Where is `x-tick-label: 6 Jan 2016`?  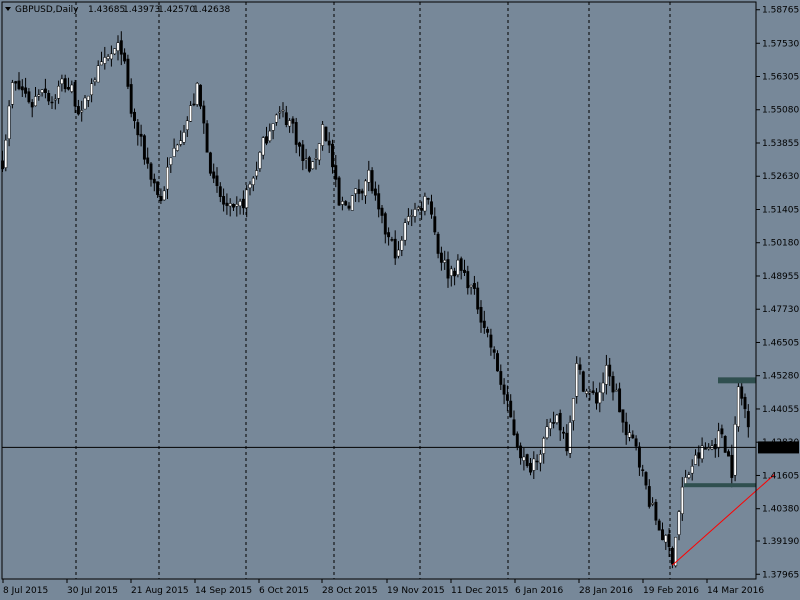
x-tick-label: 6 Jan 2016 is located at coordinates (539, 591).